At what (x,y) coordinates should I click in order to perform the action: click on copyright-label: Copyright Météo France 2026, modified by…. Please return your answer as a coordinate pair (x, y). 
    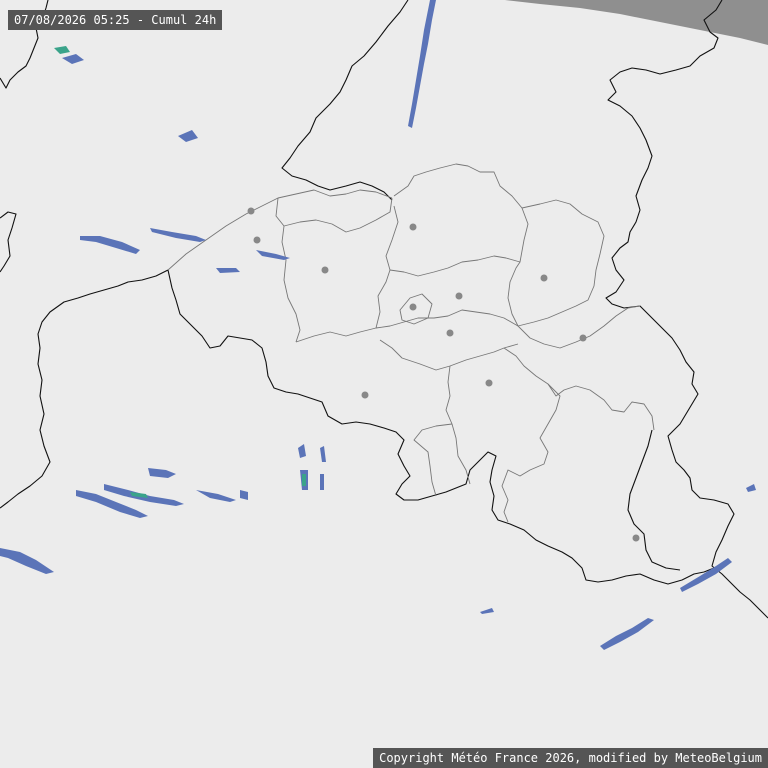
    Looking at the image, I should click on (570, 758).